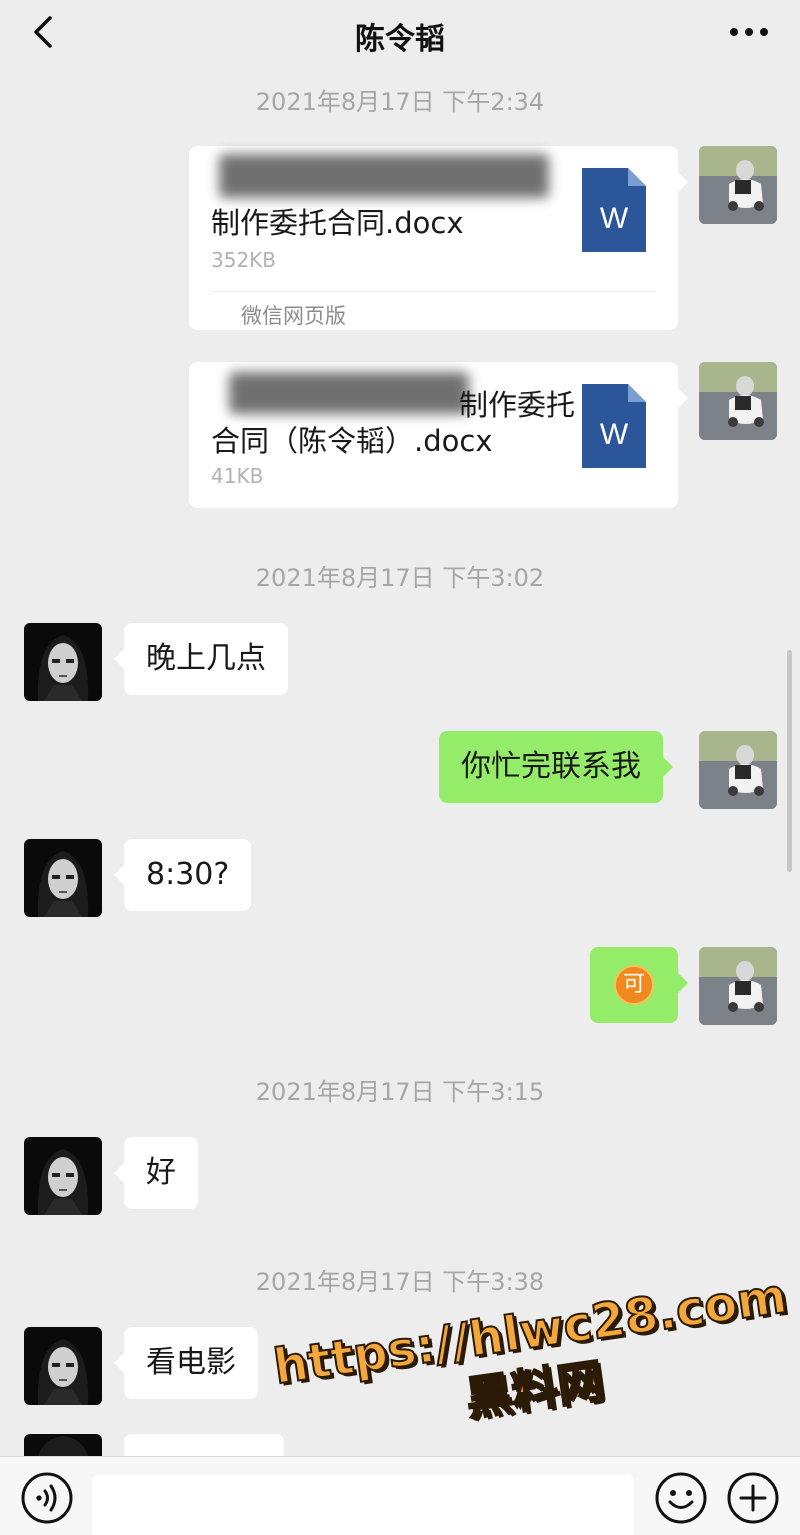  I want to click on file-message: 制作委托 合同（陈令韬）.docx 41KB W, so click(438, 435).